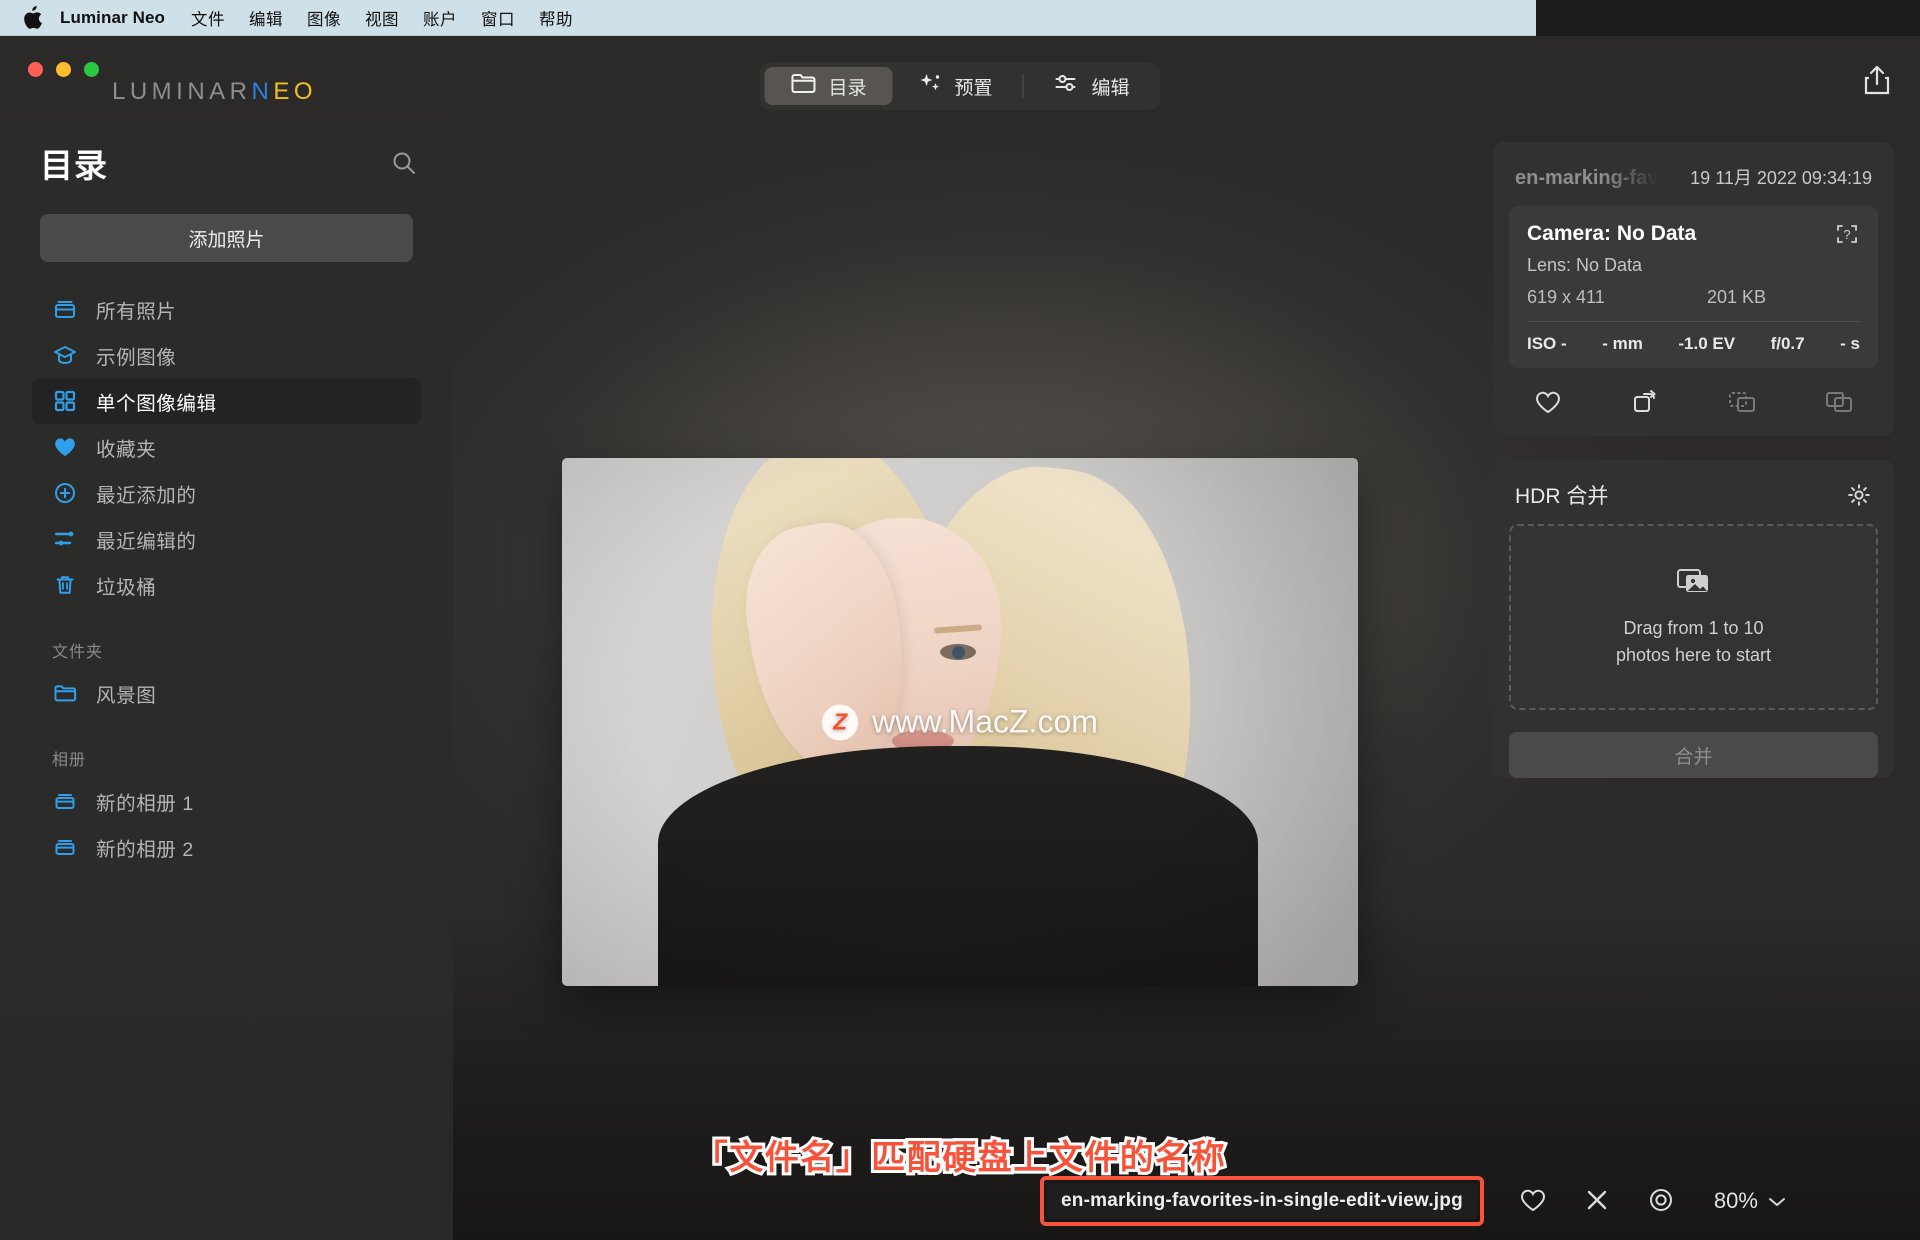  What do you see at coordinates (382, 18) in the screenshot?
I see `menu-item-view: 视图` at bounding box center [382, 18].